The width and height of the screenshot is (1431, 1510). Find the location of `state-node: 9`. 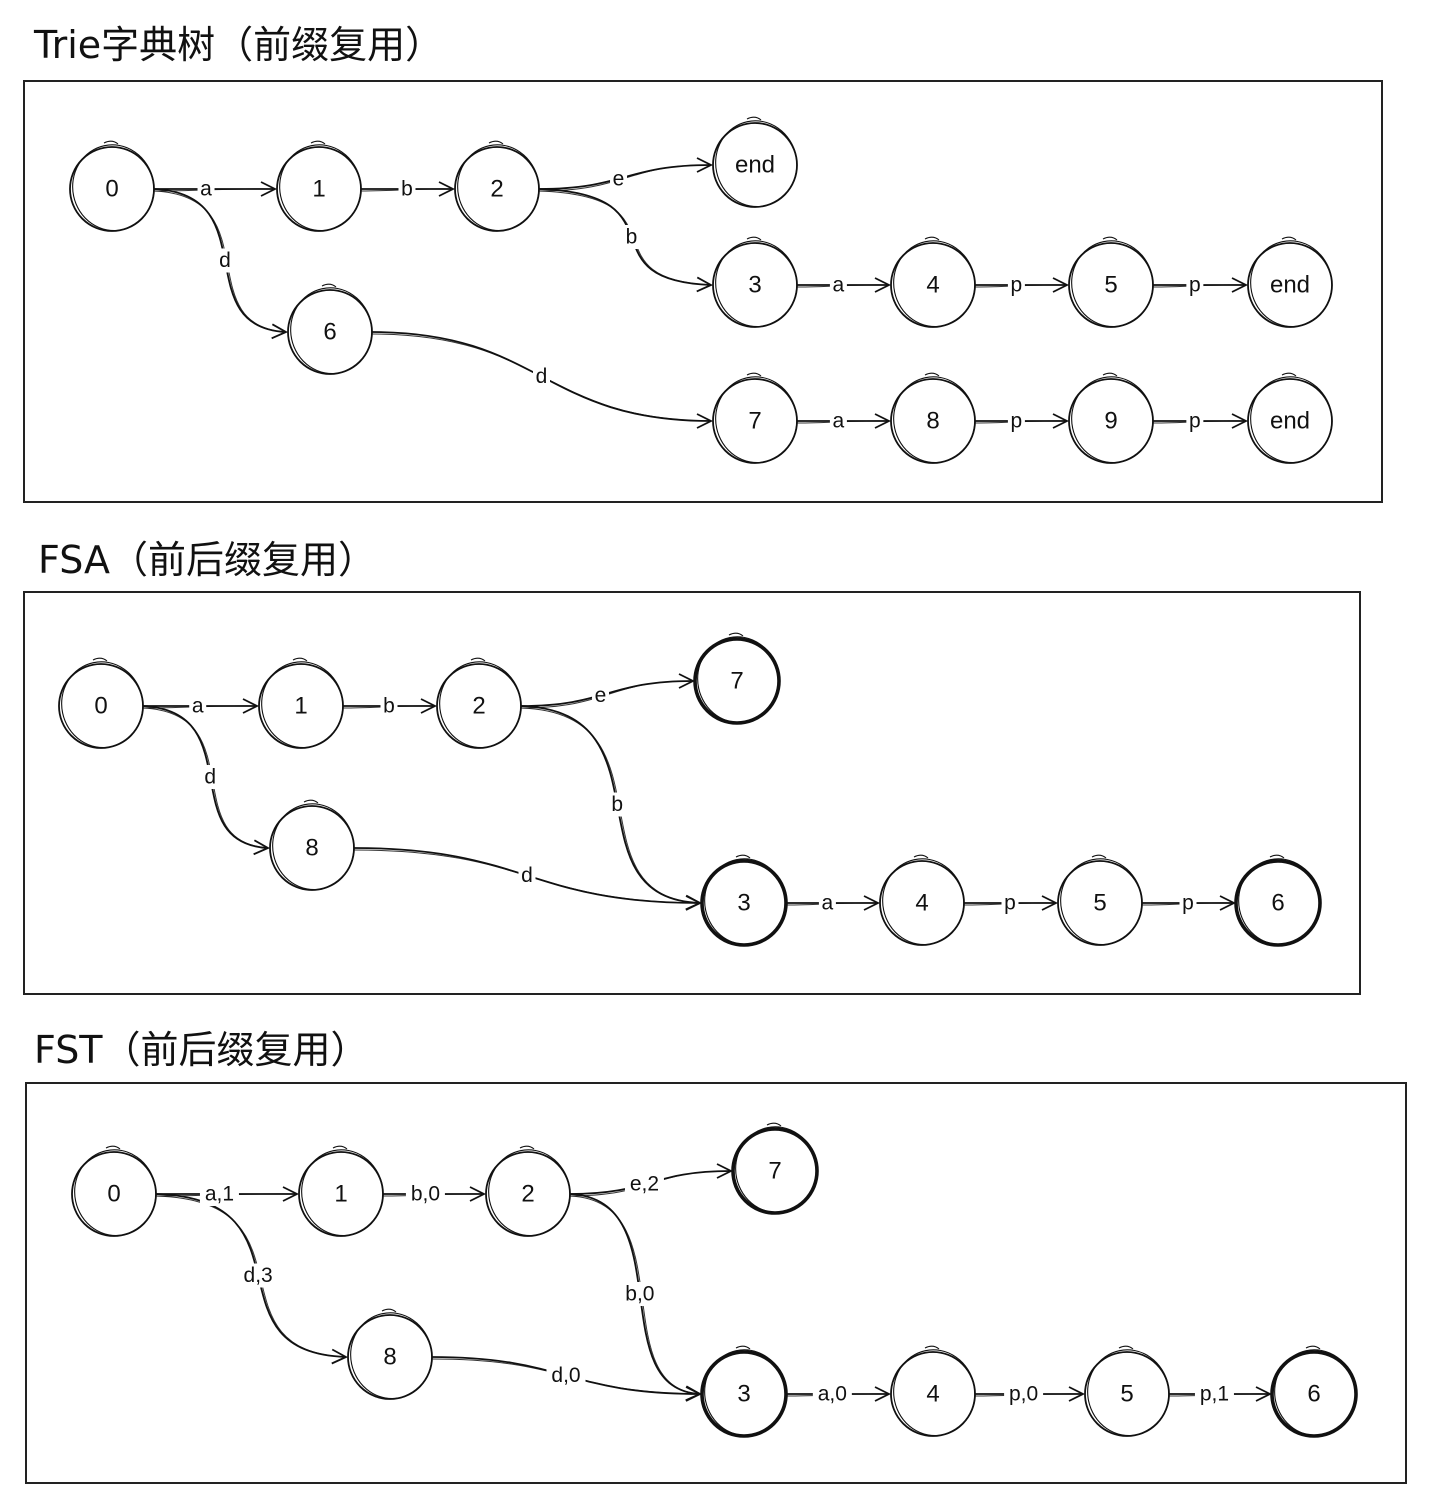

state-node: 9 is located at coordinates (1111, 418).